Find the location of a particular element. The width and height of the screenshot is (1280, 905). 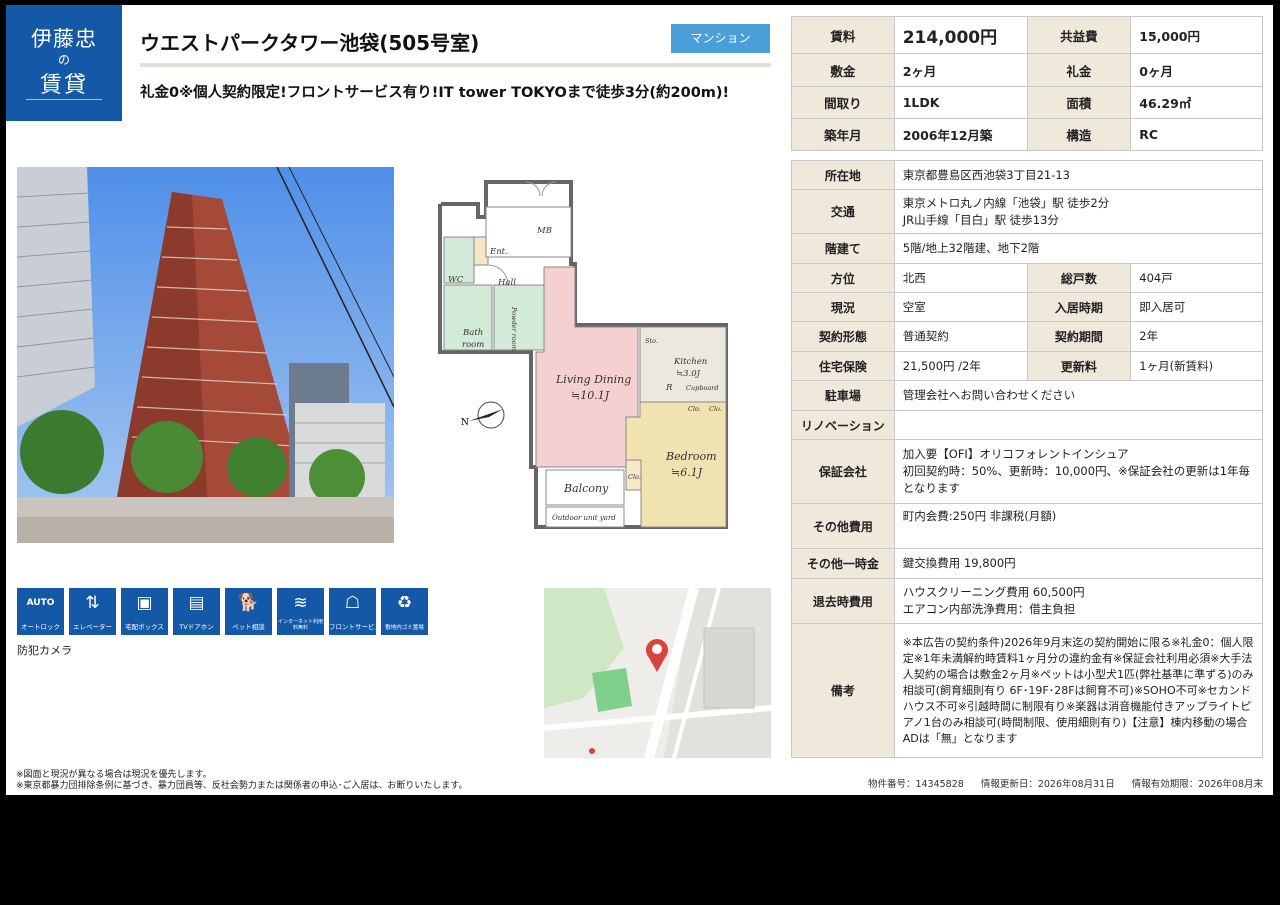

other-once-value: 鍵交換費用 19,800円 is located at coordinates (1078, 563).